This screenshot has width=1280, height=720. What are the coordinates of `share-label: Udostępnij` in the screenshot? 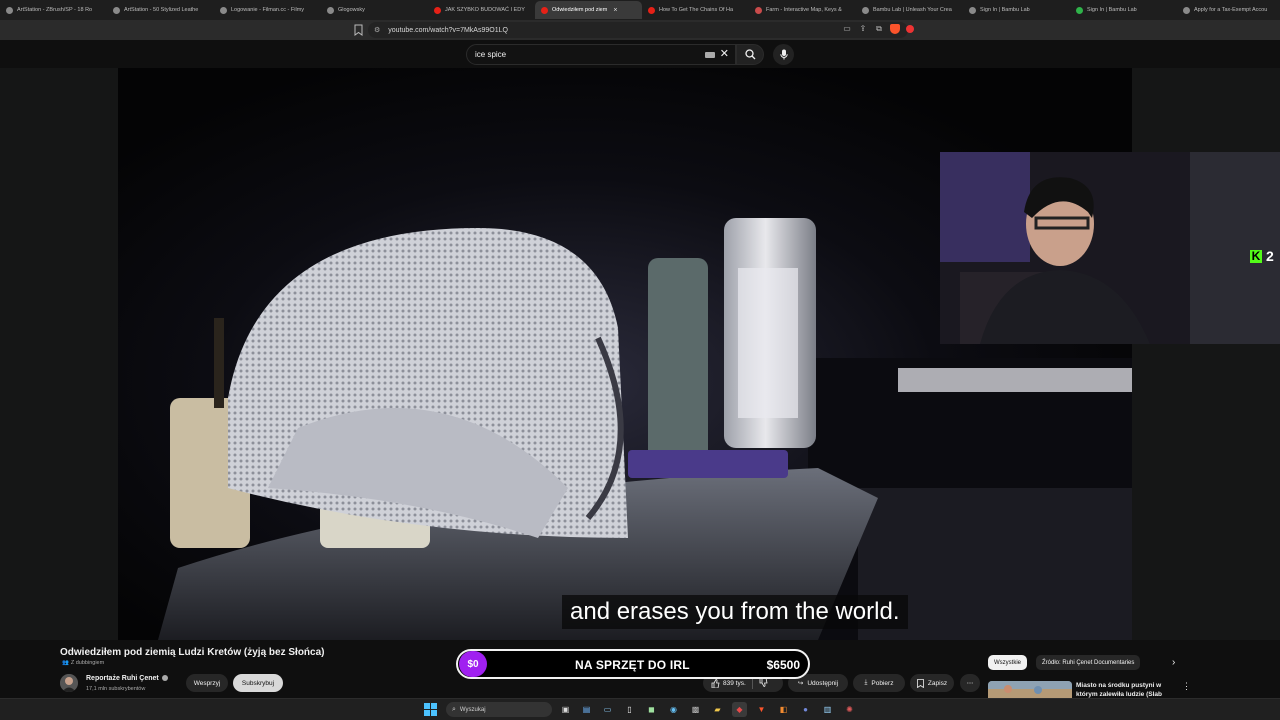 It's located at (823, 683).